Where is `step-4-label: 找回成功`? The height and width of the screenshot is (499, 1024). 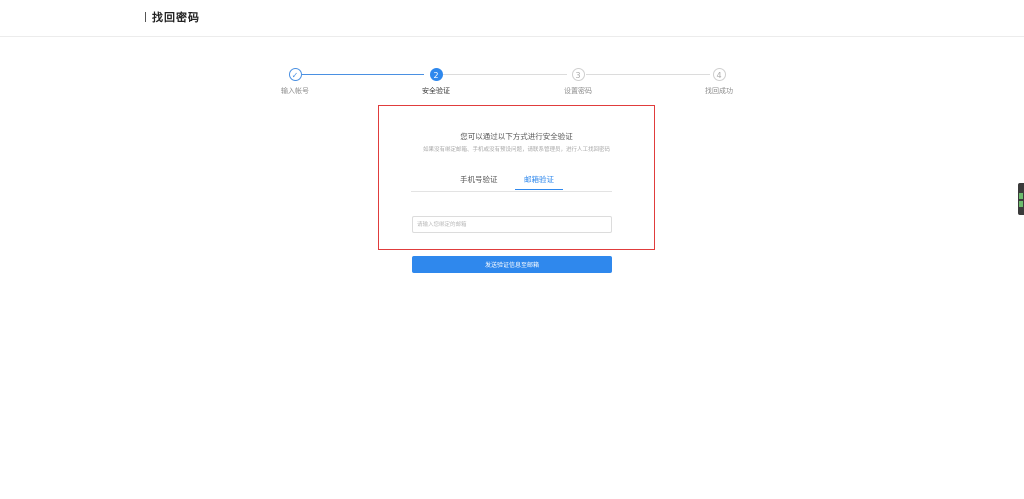
step-4-label: 找回成功 is located at coordinates (719, 91).